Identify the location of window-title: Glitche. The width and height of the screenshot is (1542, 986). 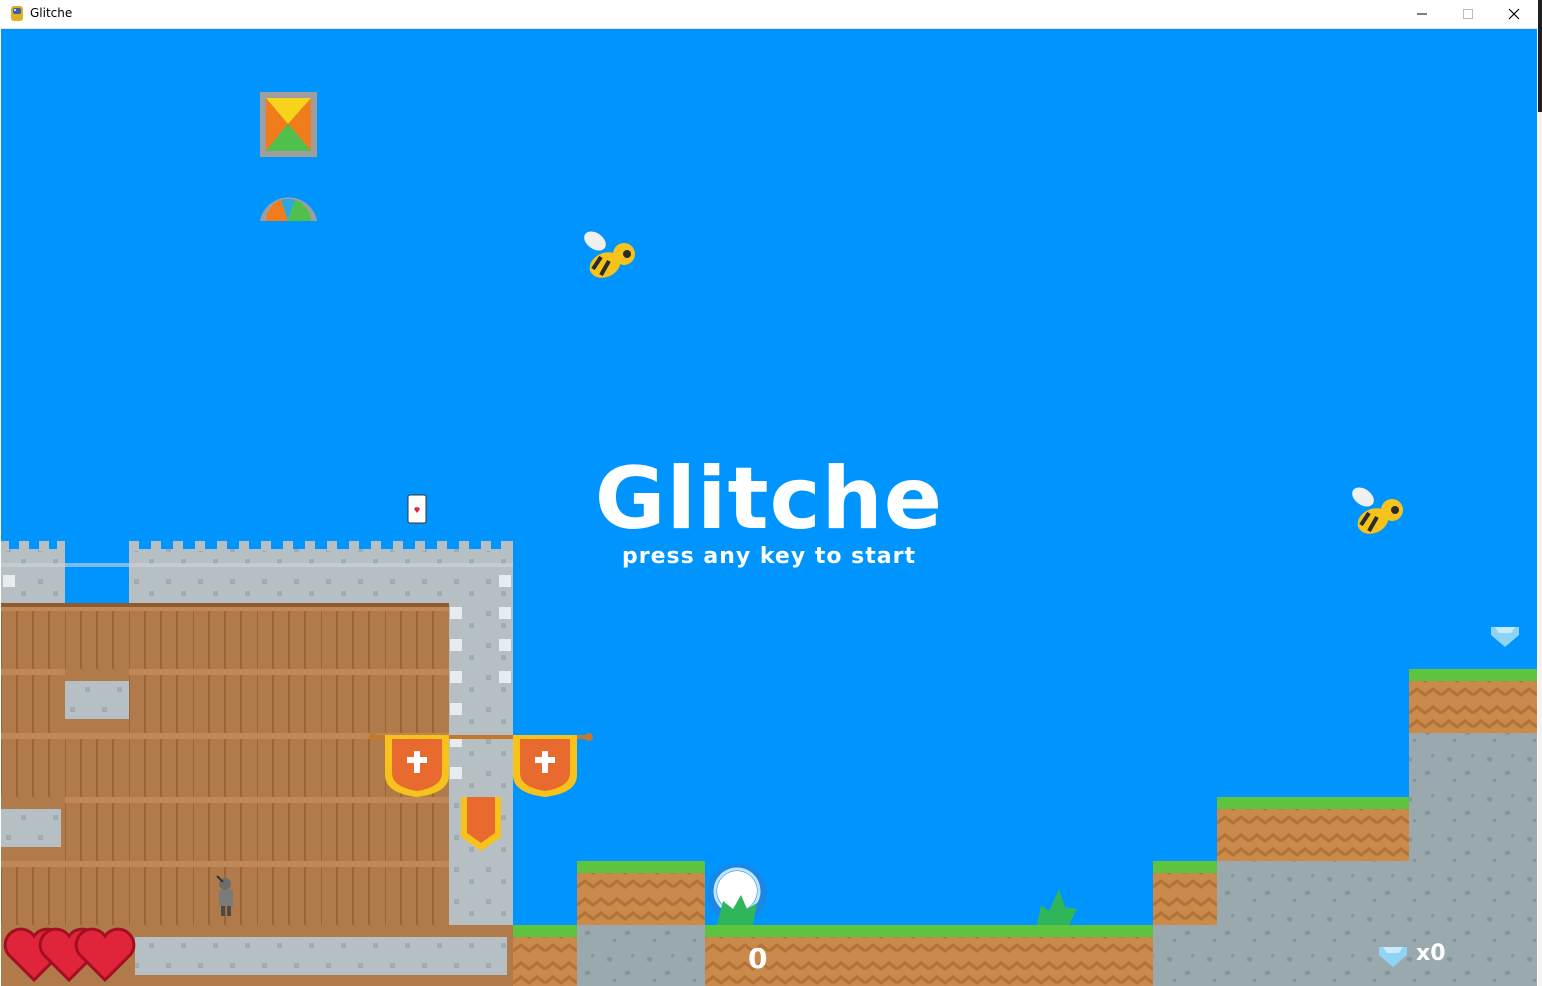
(51, 13).